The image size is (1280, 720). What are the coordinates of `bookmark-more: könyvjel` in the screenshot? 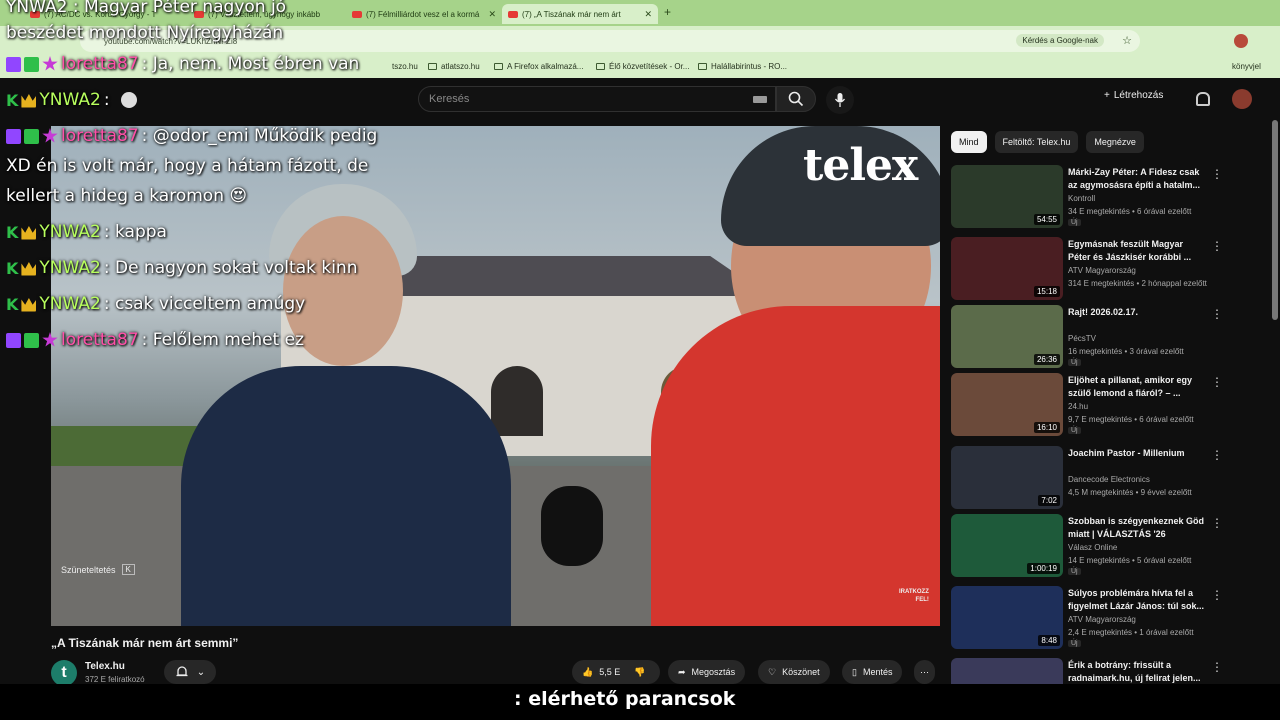 It's located at (1246, 66).